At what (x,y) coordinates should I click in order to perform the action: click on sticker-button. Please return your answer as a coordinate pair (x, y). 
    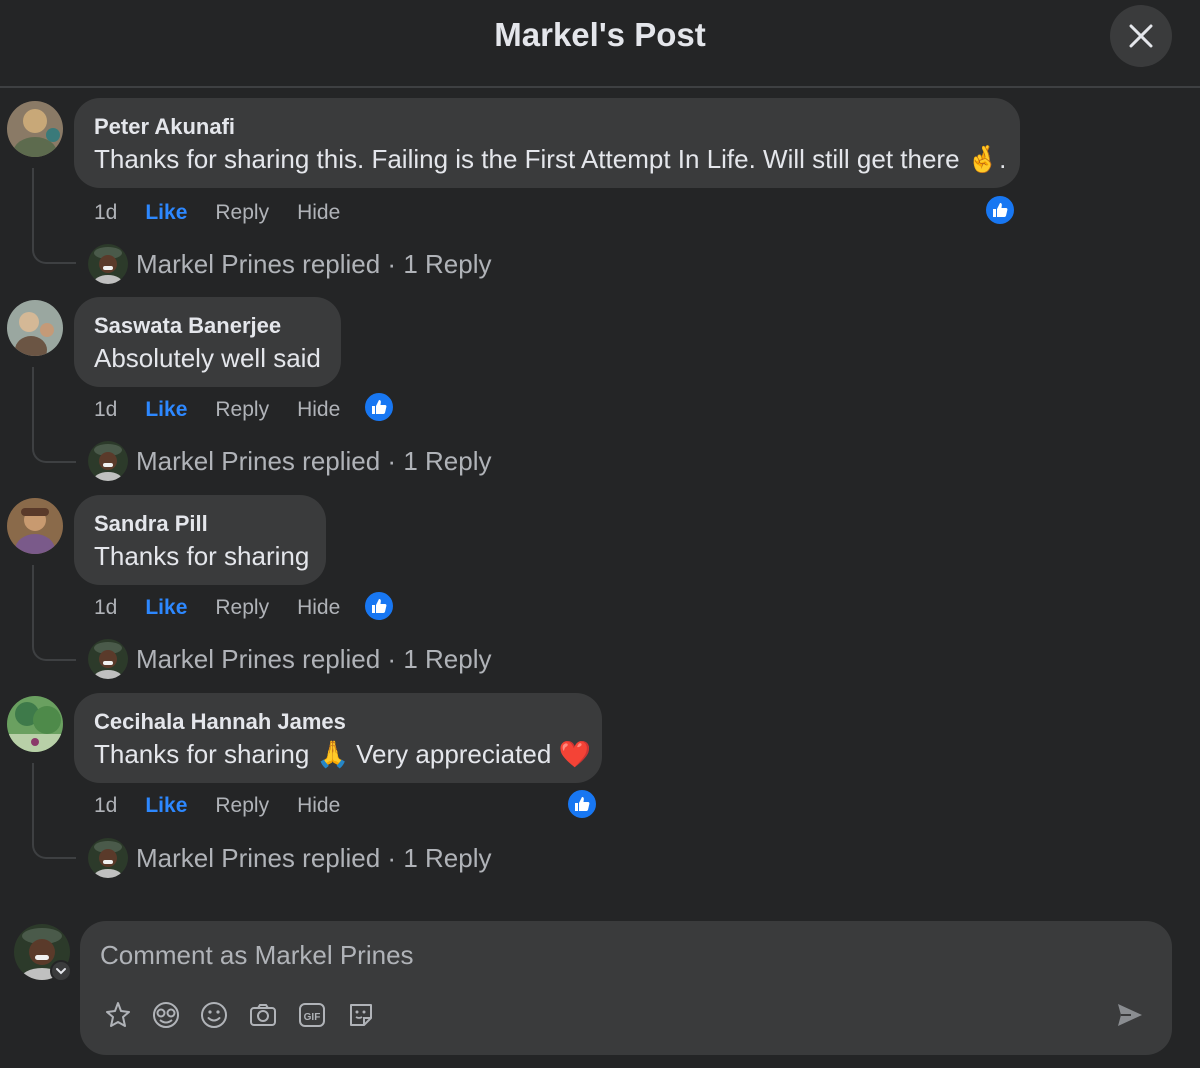
    Looking at the image, I should click on (361, 1015).